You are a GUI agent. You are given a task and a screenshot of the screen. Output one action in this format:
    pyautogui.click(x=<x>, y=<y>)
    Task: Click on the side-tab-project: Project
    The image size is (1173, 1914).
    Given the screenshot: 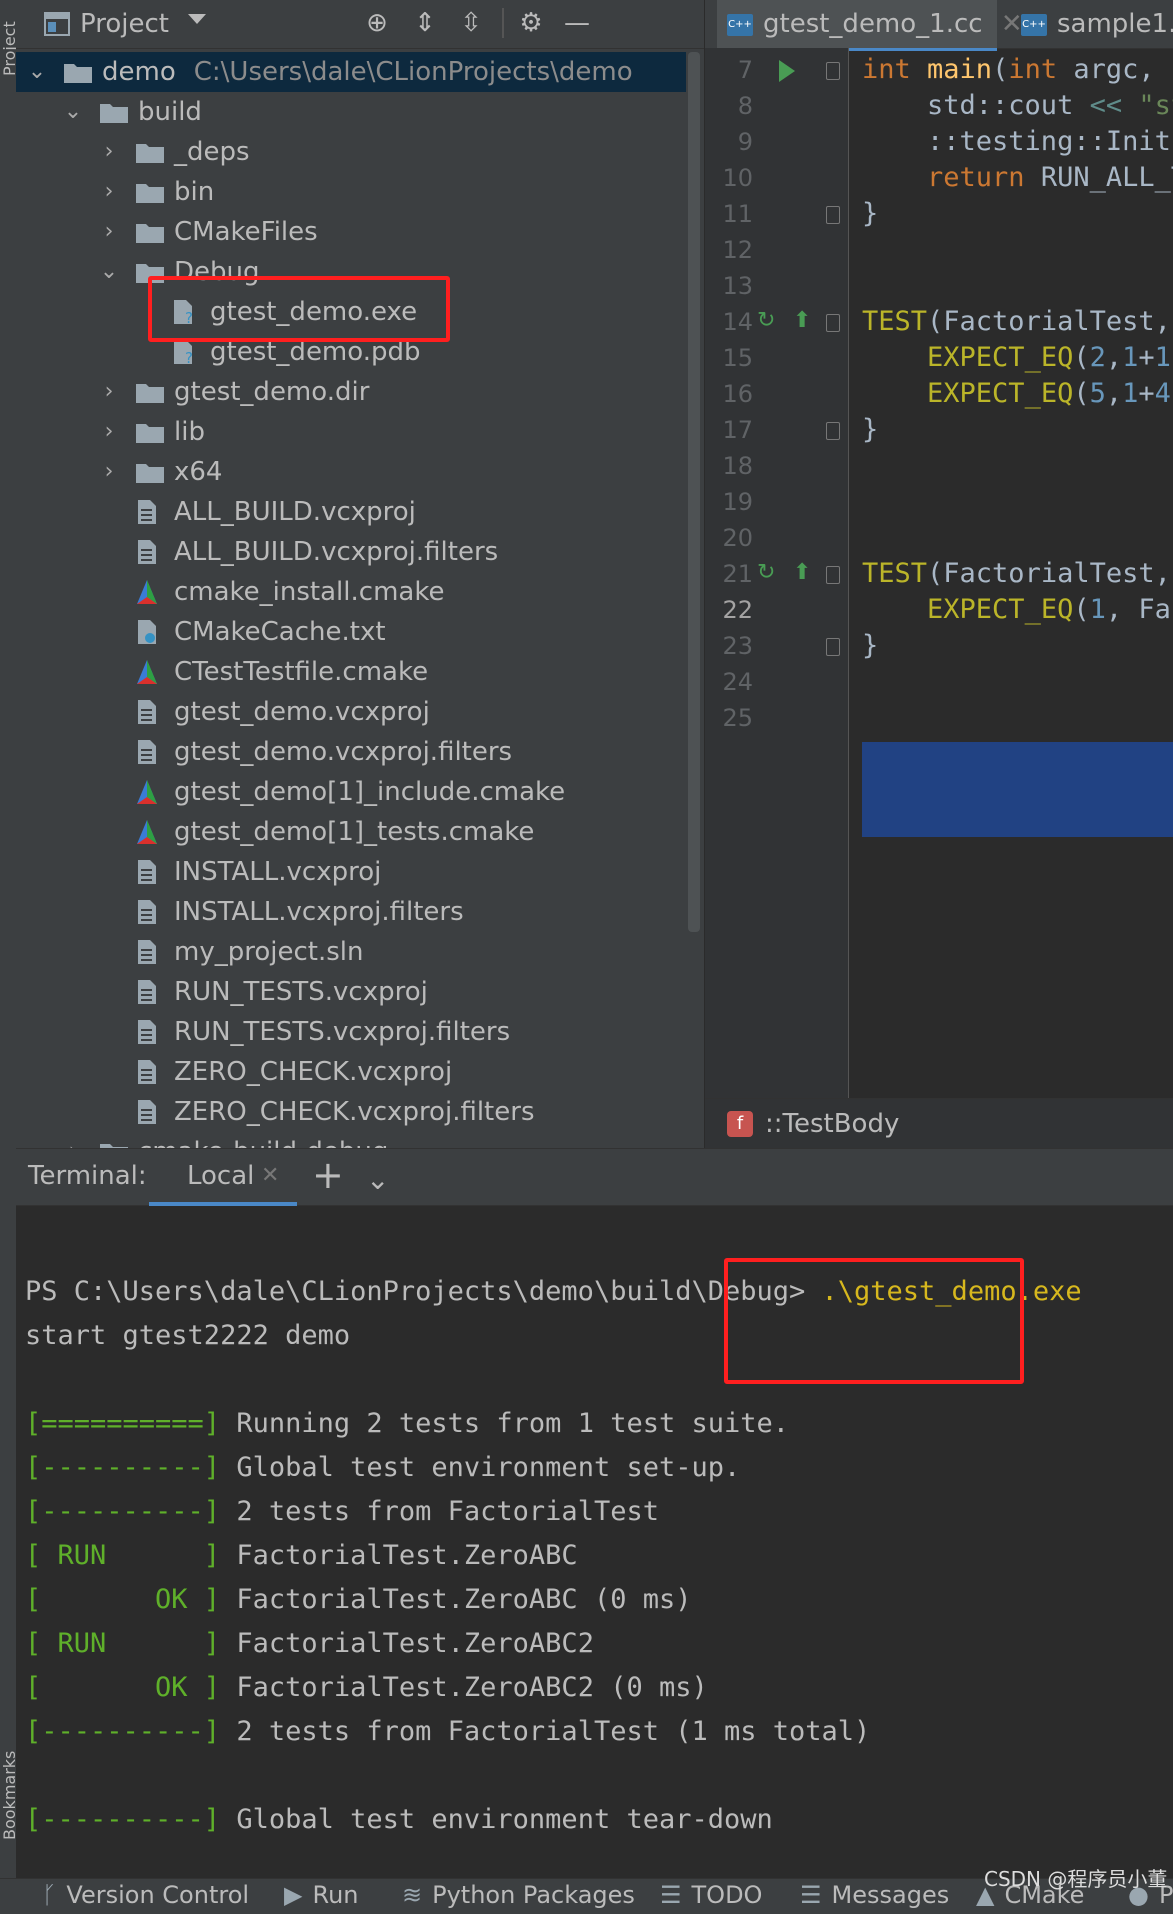 What is the action you would take?
    pyautogui.click(x=9, y=41)
    